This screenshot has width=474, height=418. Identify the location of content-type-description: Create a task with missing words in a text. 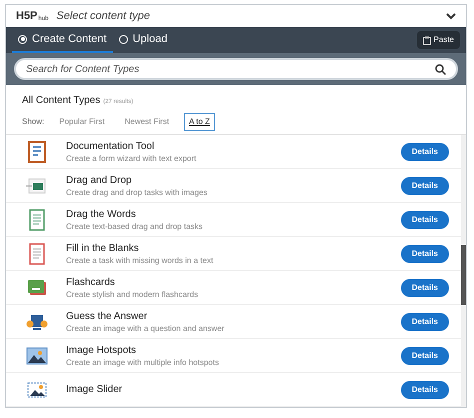
(140, 260).